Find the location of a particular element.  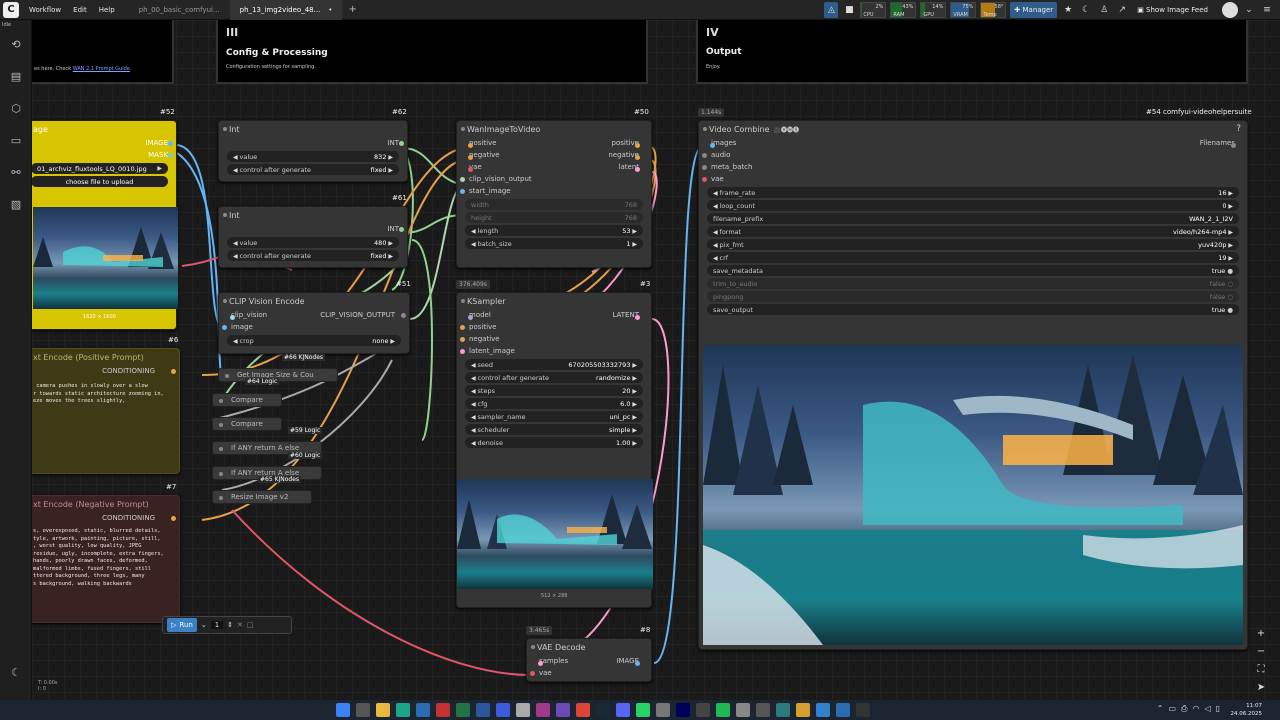

dreamweaver-icon is located at coordinates (543, 710).